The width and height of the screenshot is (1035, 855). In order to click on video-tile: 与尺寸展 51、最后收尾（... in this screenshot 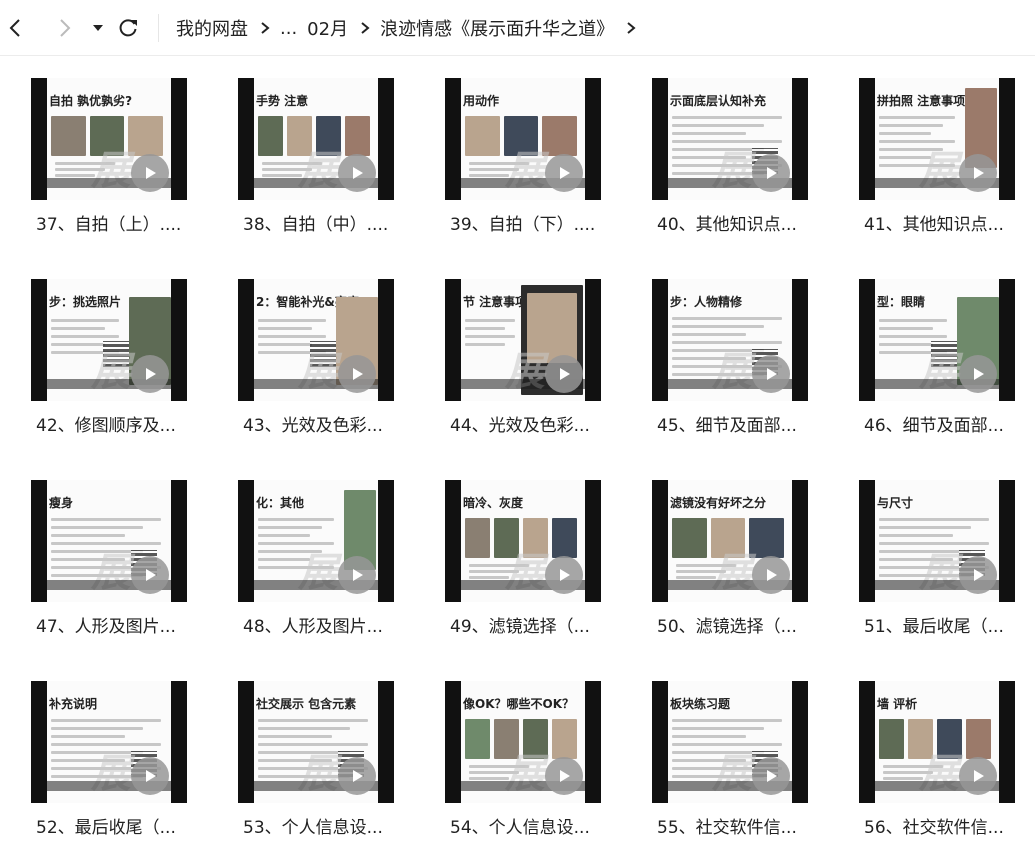, I will do `click(947, 553)`.